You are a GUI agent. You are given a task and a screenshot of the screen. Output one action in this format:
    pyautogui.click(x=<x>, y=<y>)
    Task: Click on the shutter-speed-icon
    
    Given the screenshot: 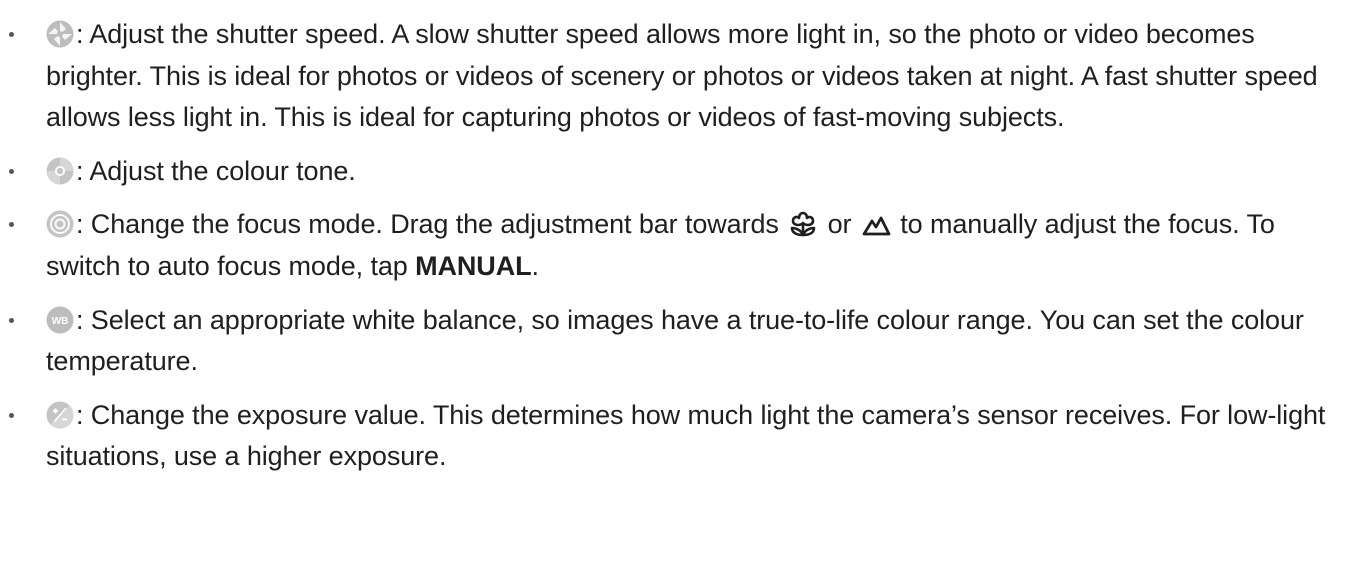 What is the action you would take?
    pyautogui.click(x=60, y=34)
    